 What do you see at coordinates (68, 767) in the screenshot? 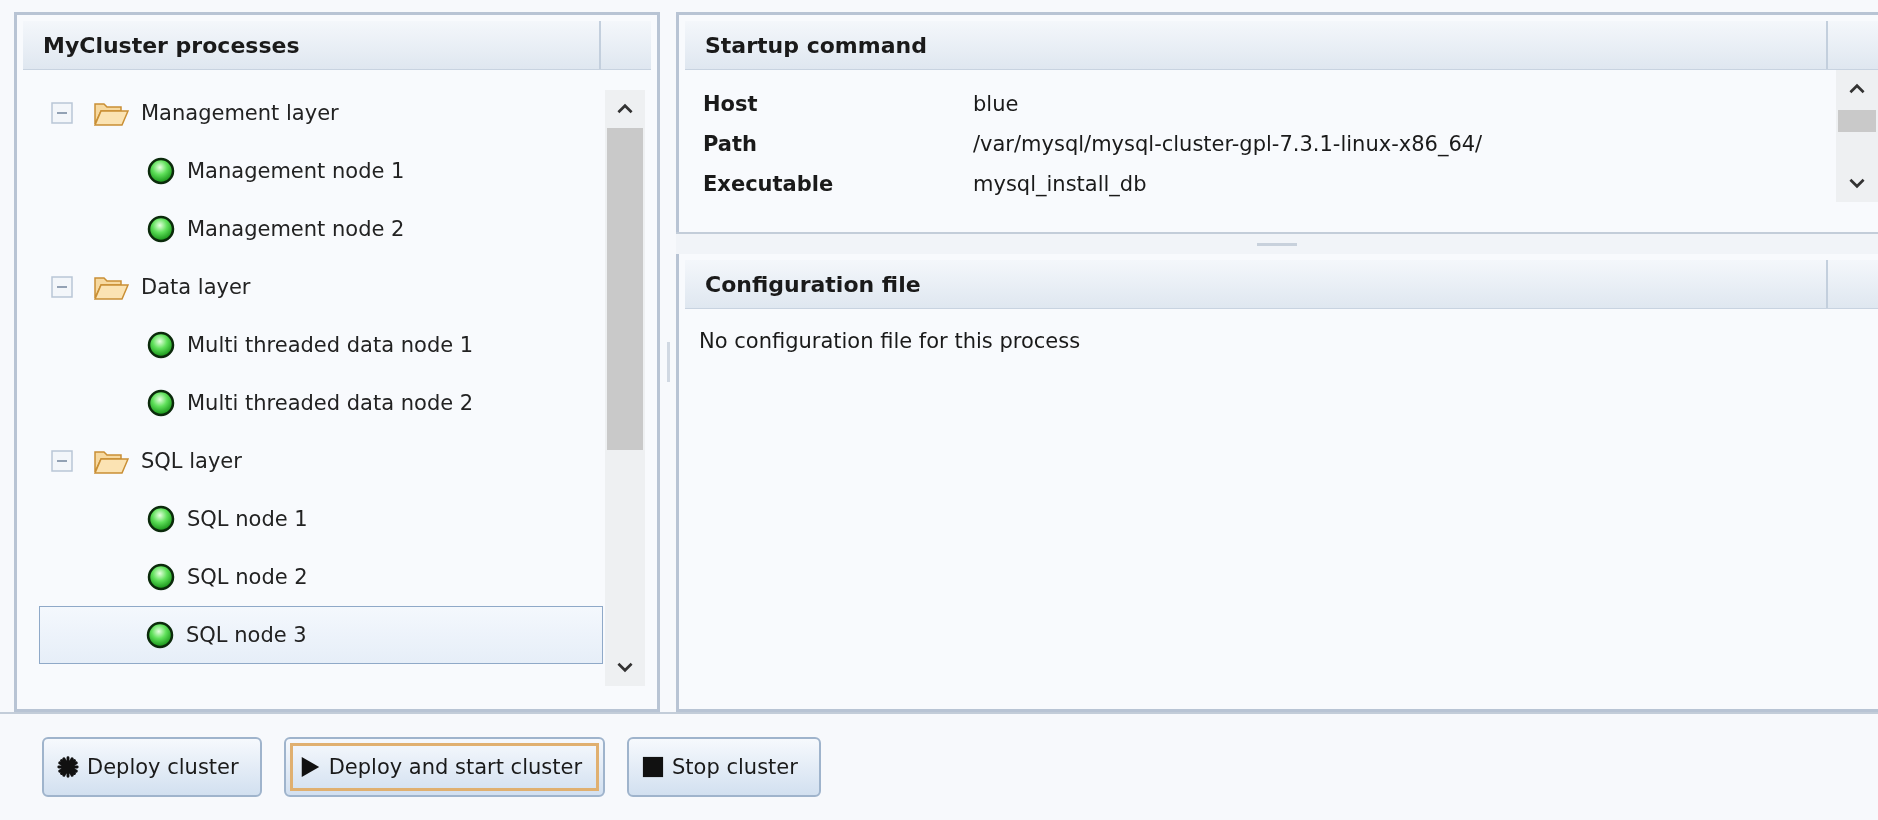
I see `asterisk-icon` at bounding box center [68, 767].